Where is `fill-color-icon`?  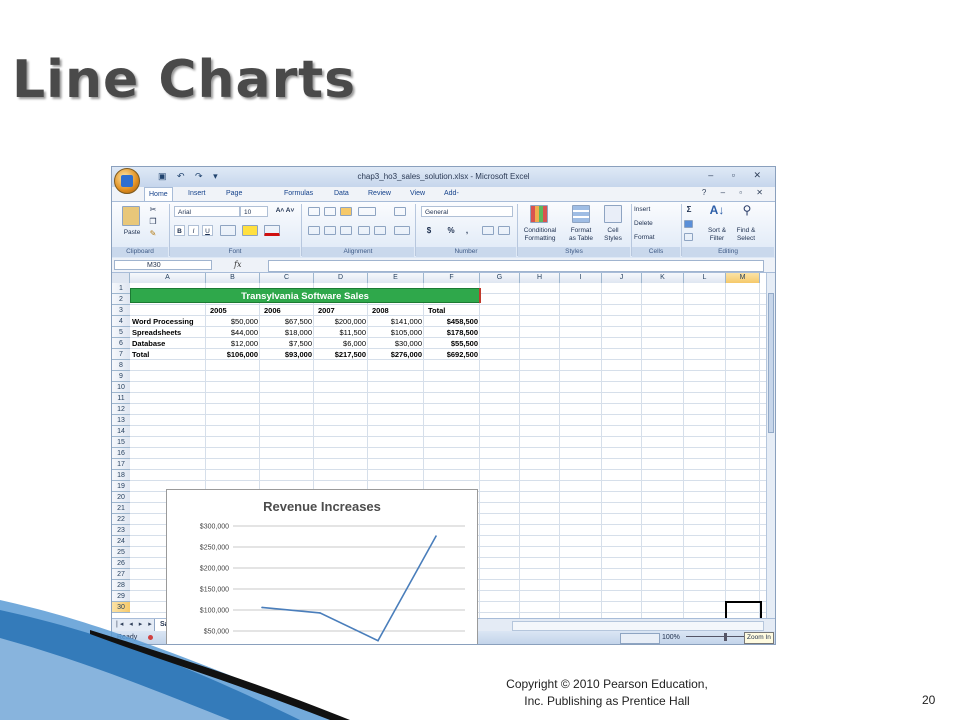
fill-color-icon is located at coordinates (250, 230).